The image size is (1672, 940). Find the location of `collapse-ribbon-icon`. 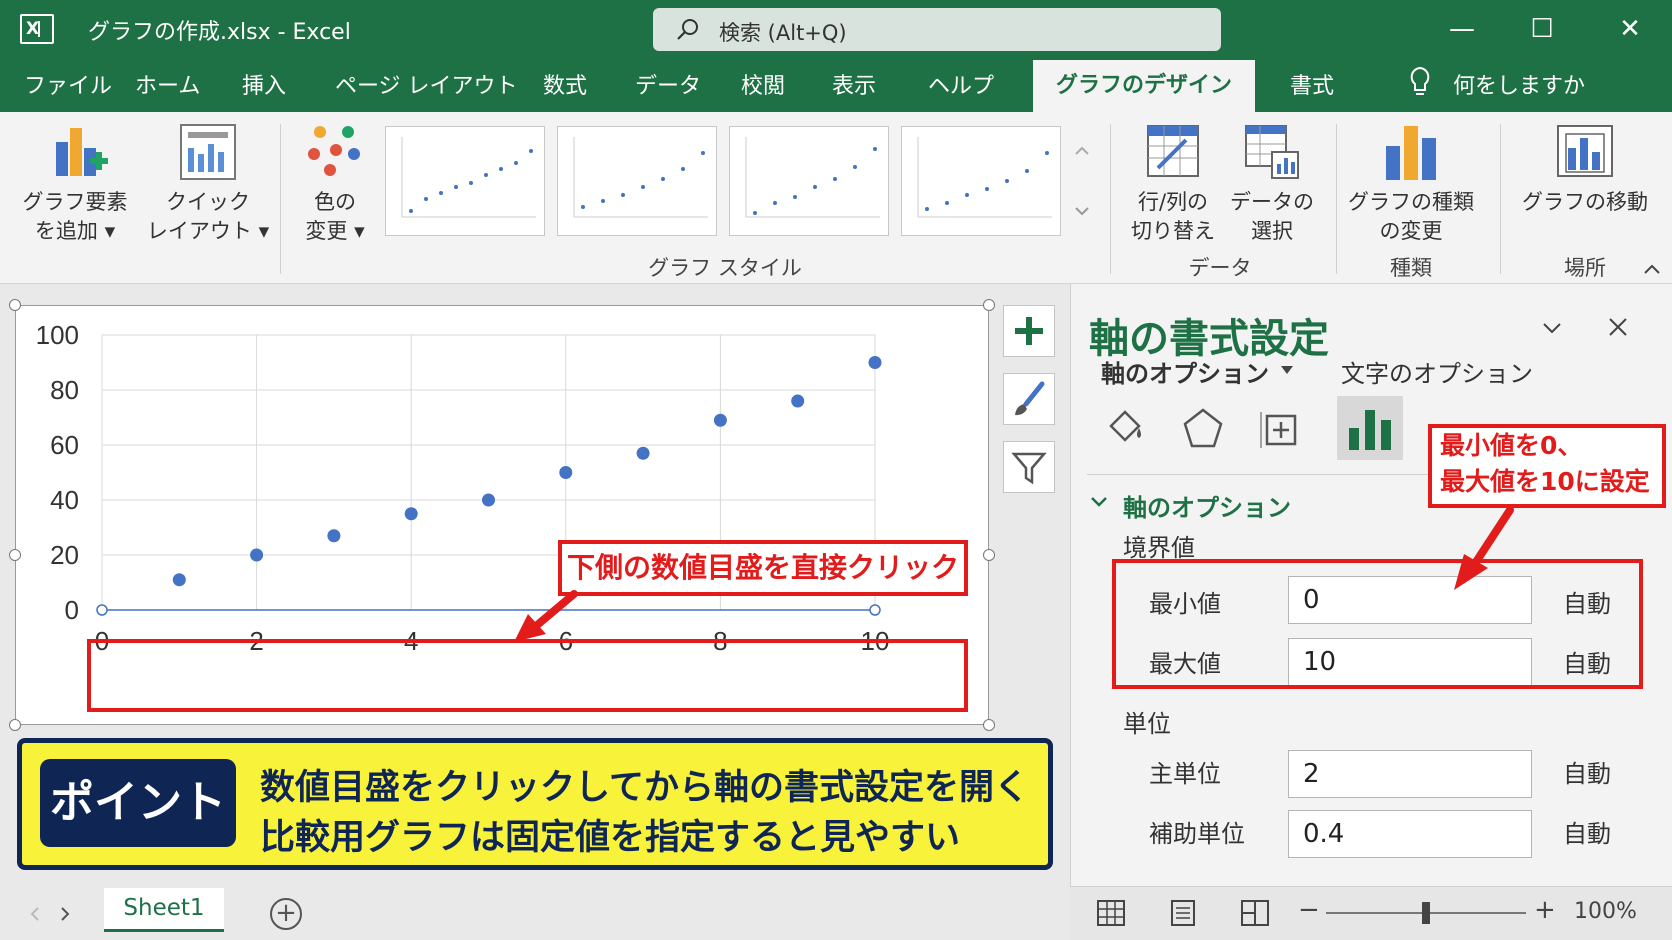

collapse-ribbon-icon is located at coordinates (1652, 269).